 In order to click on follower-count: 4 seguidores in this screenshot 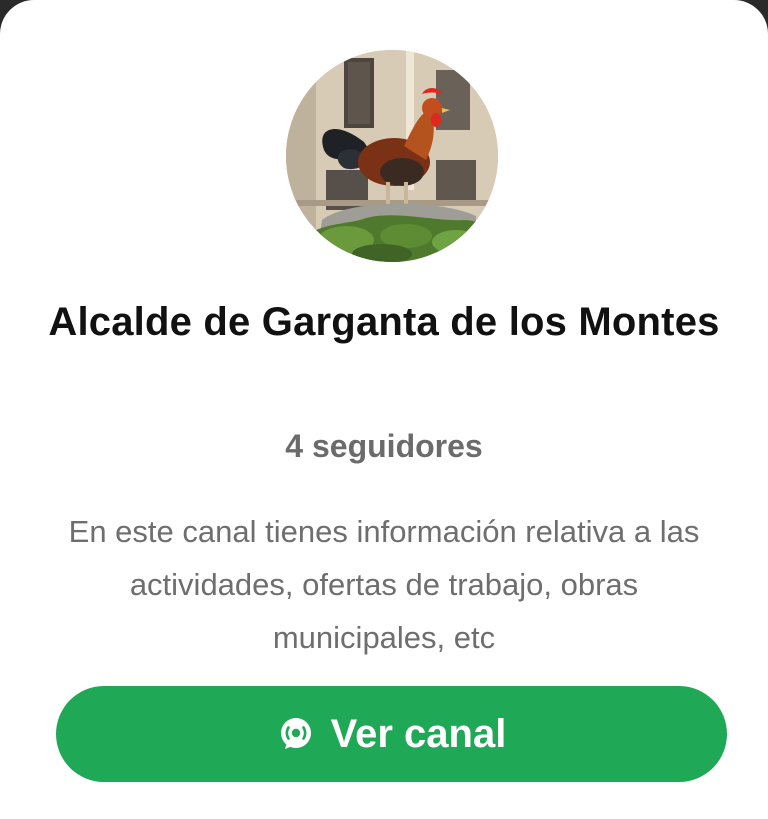, I will do `click(384, 446)`.